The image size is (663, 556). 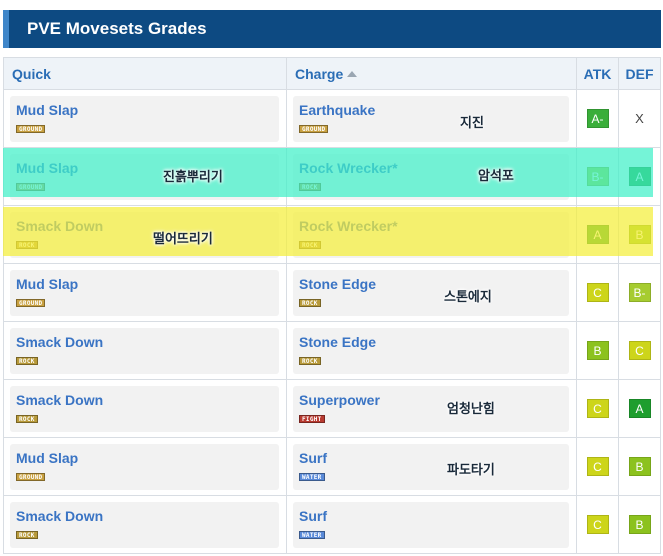 I want to click on atk-grade-badge: B-, so click(x=597, y=176).